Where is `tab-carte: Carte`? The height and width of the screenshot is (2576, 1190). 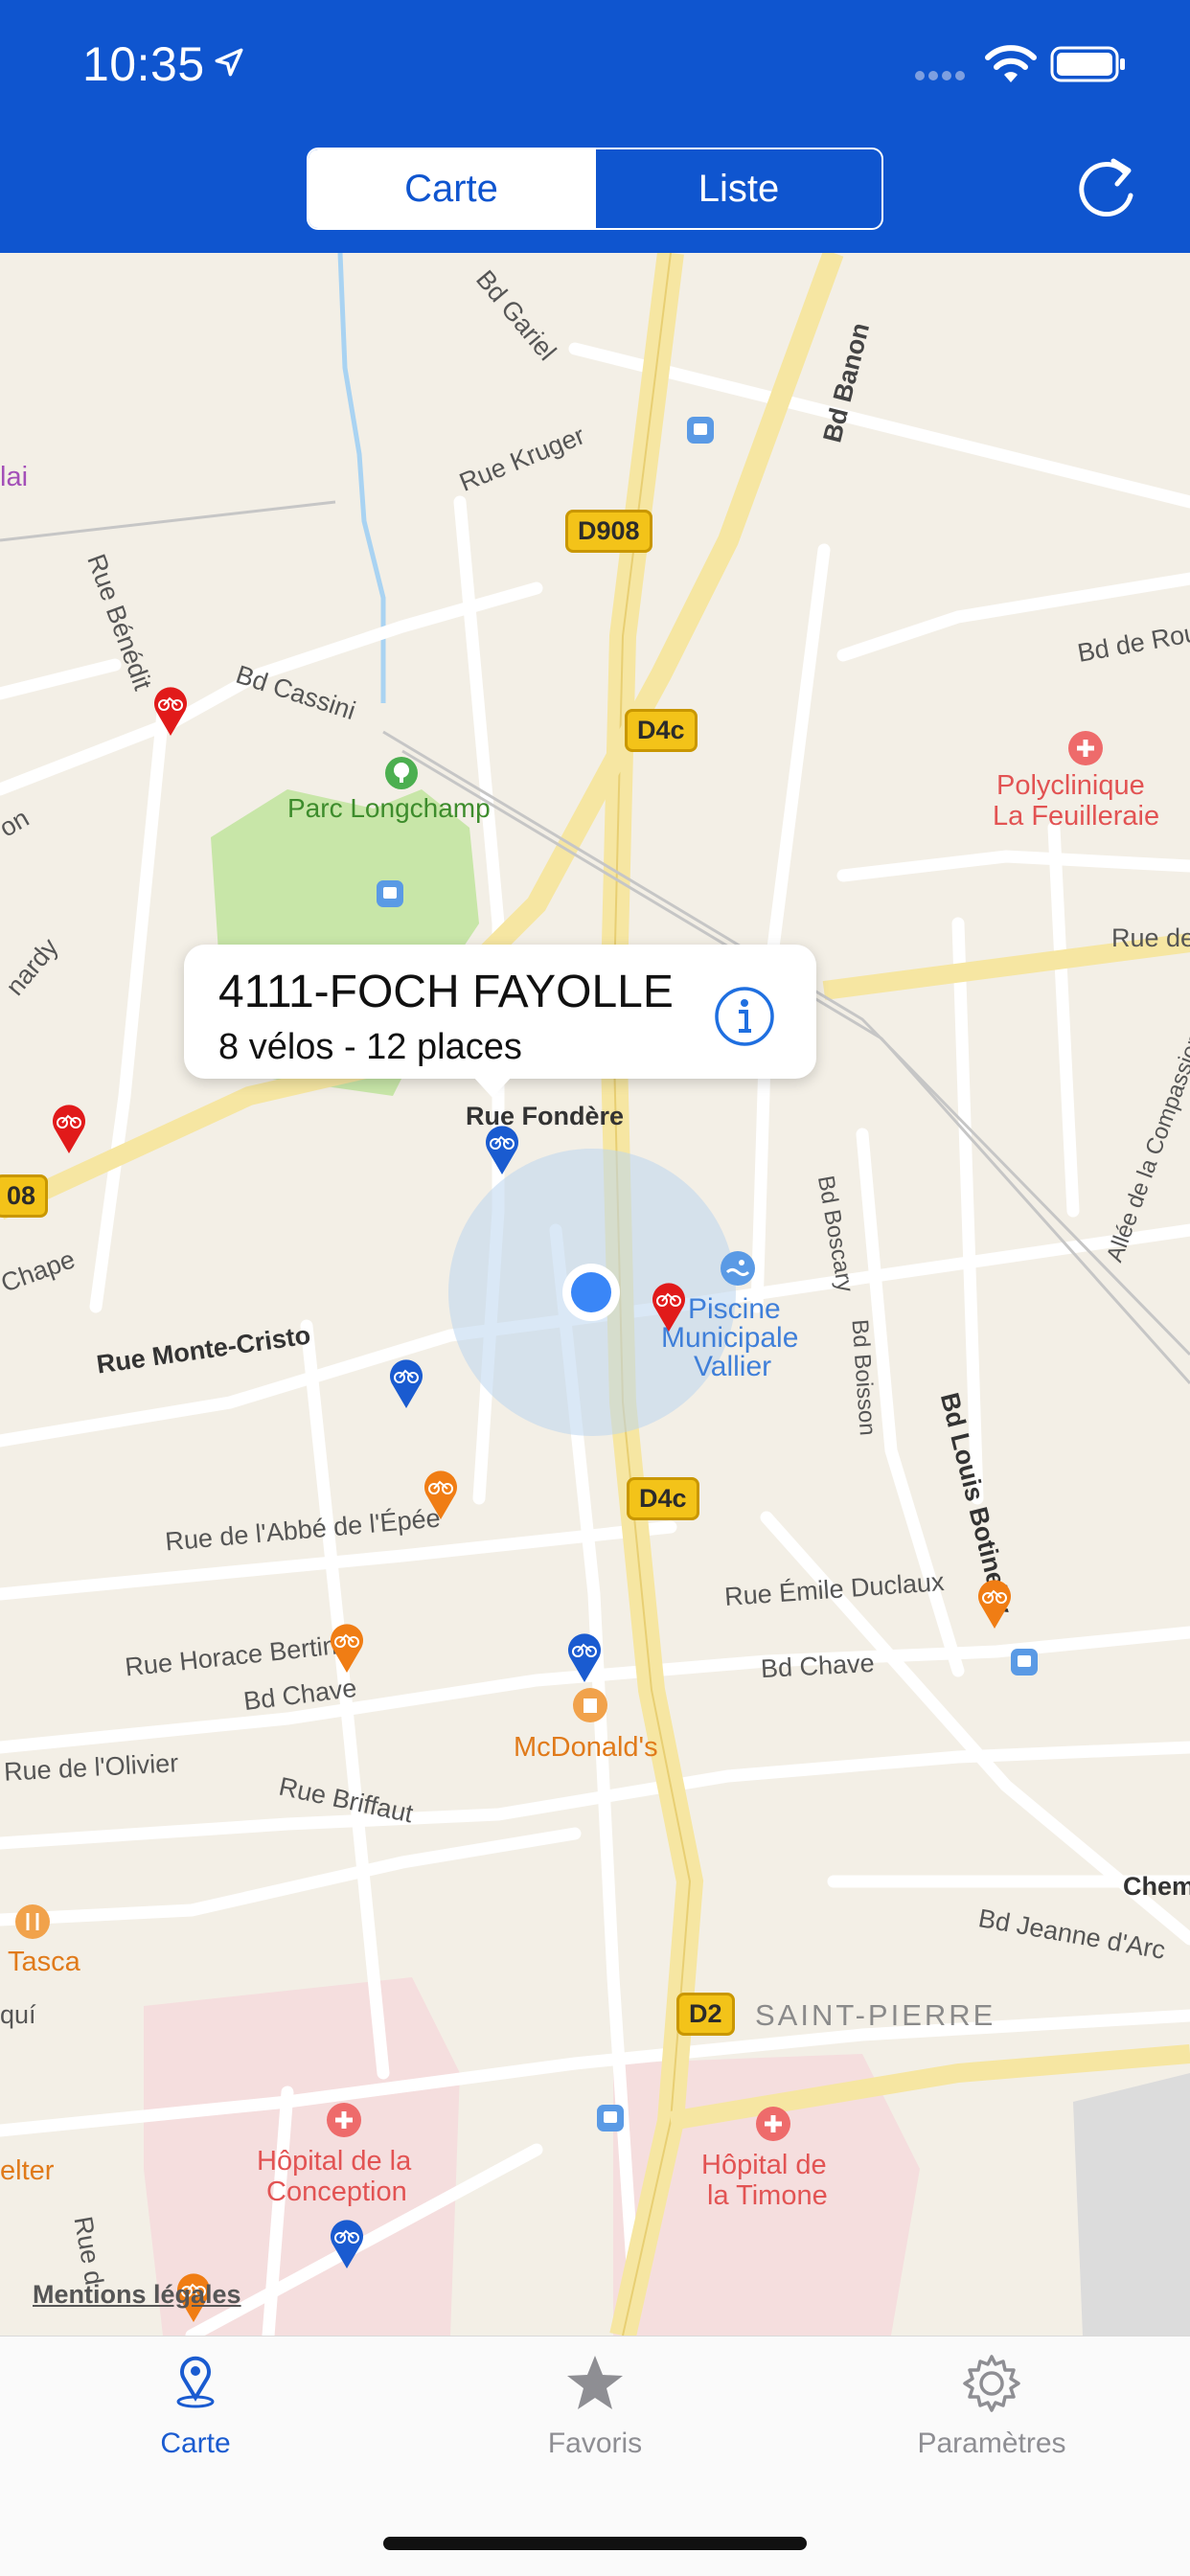
tab-carte: Carte is located at coordinates (195, 2406).